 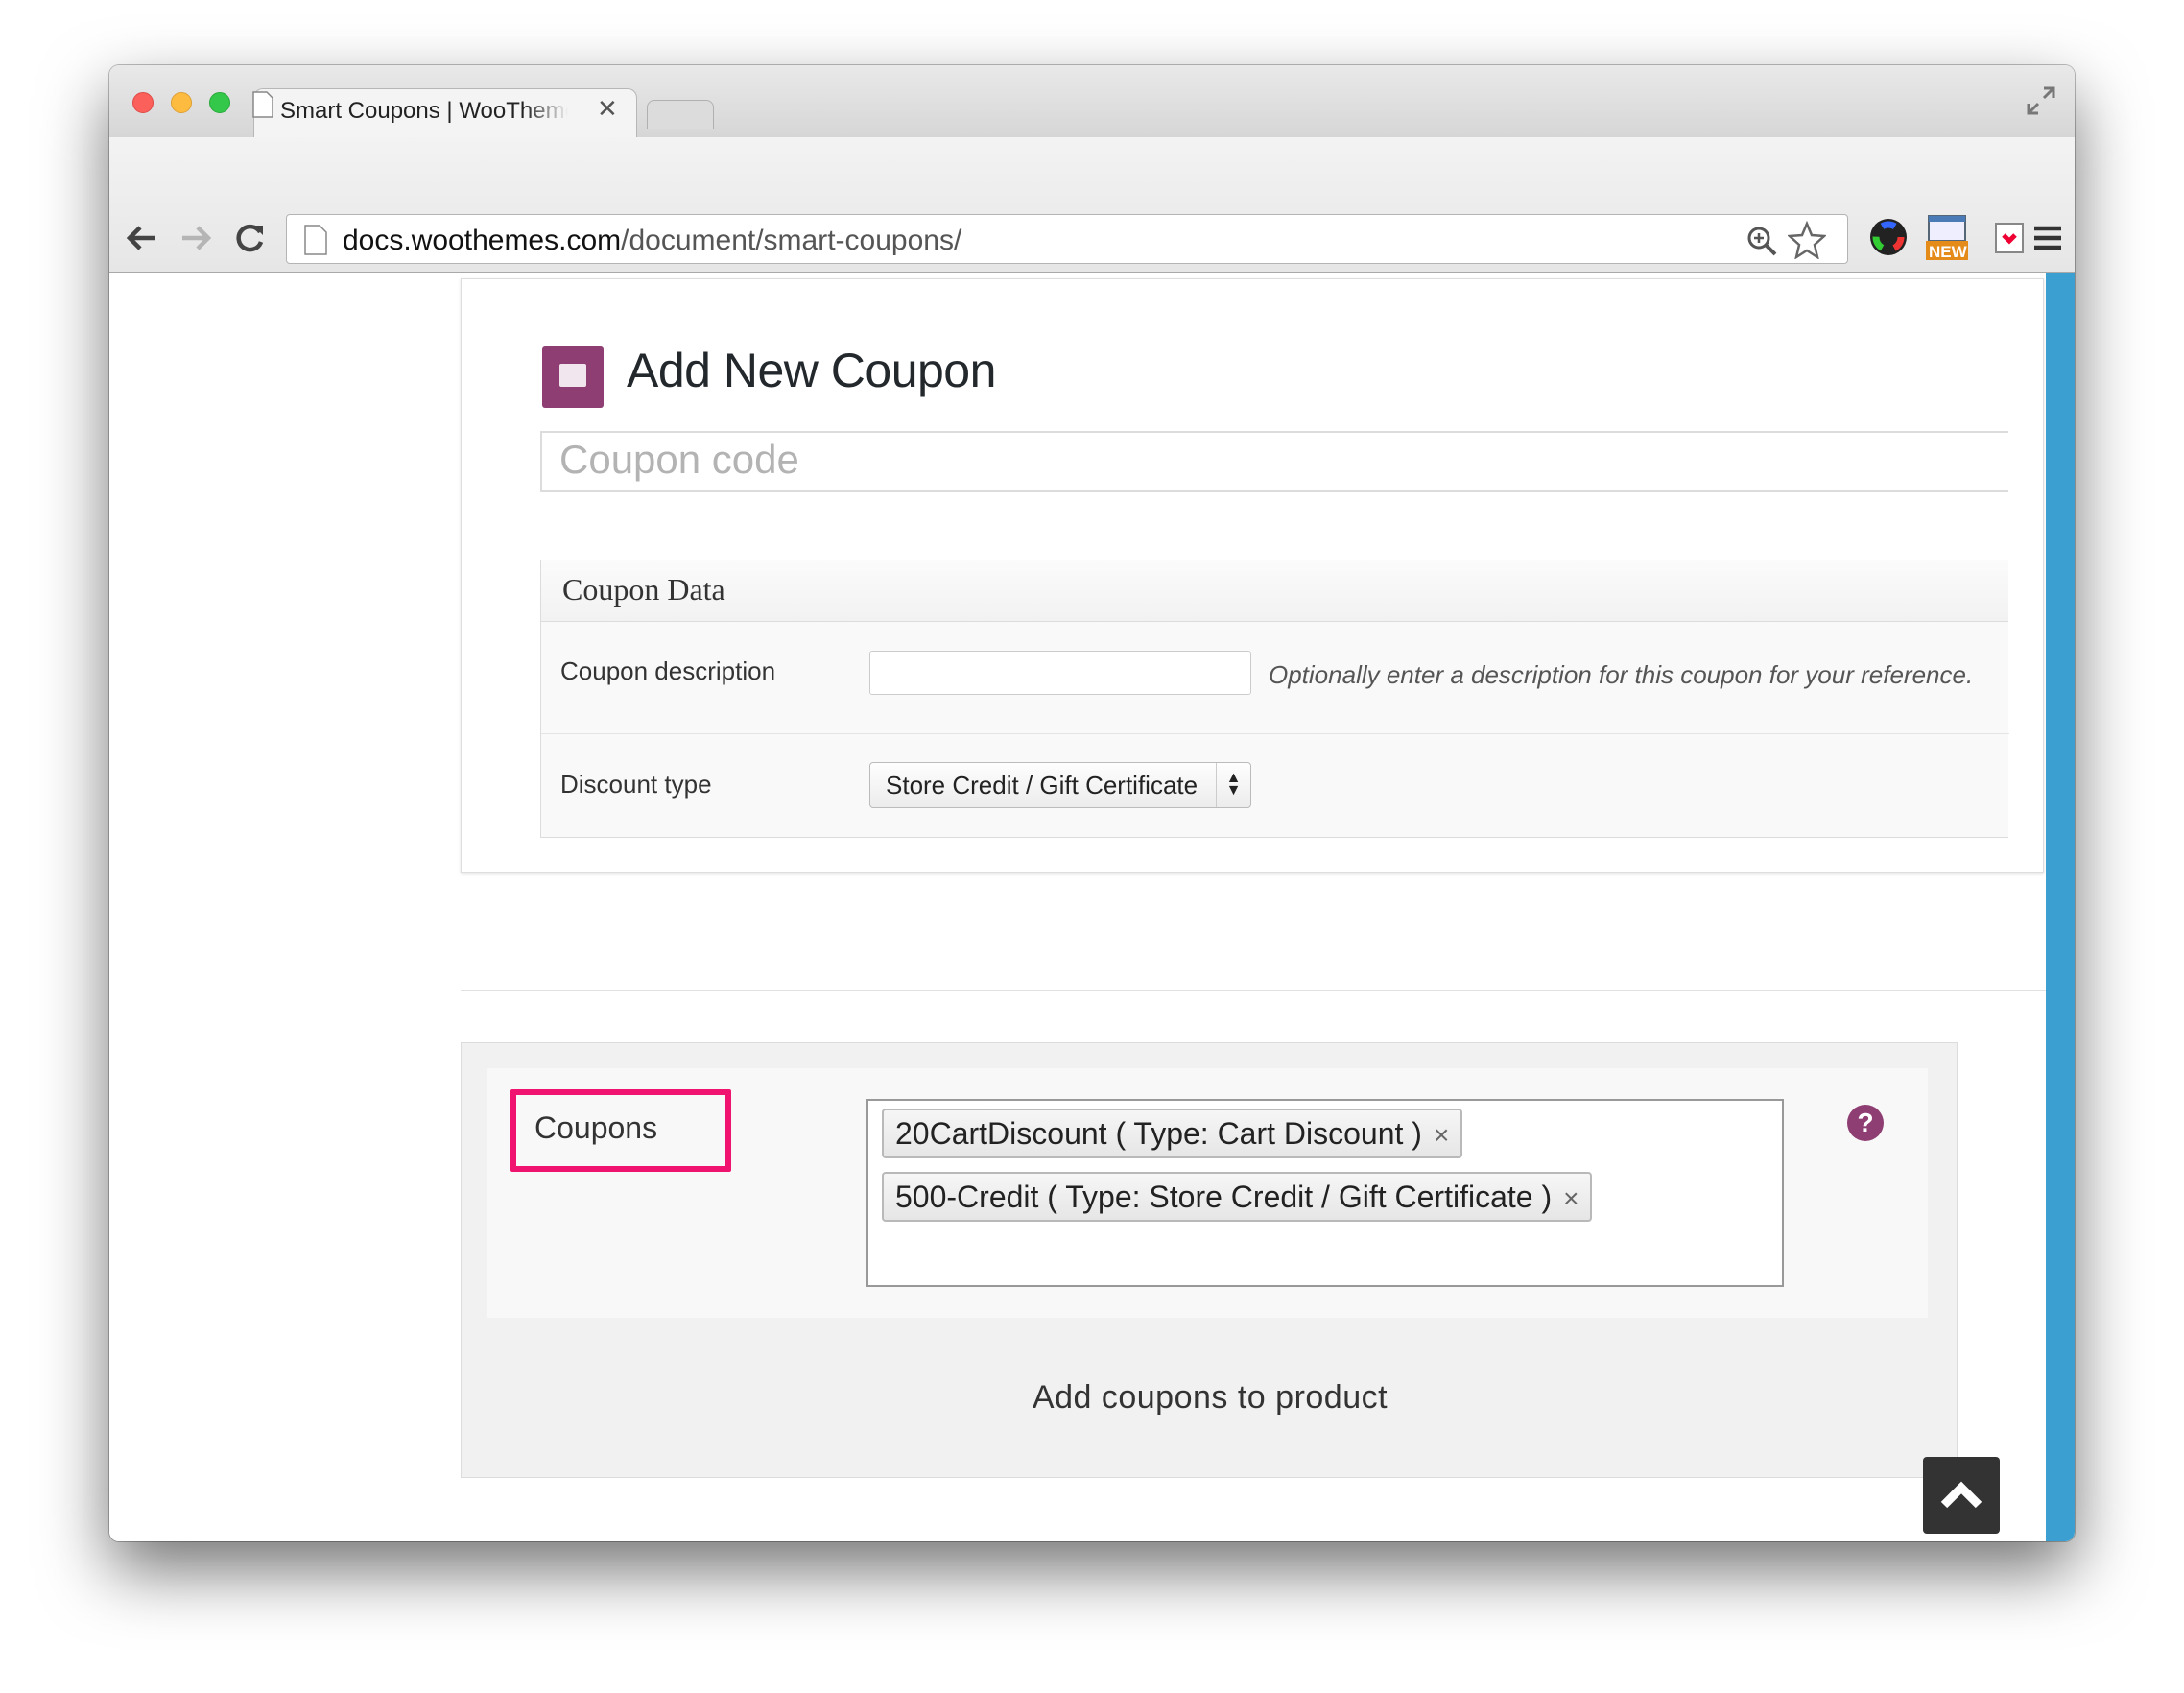 What do you see at coordinates (143, 102) in the screenshot?
I see `close-window-button` at bounding box center [143, 102].